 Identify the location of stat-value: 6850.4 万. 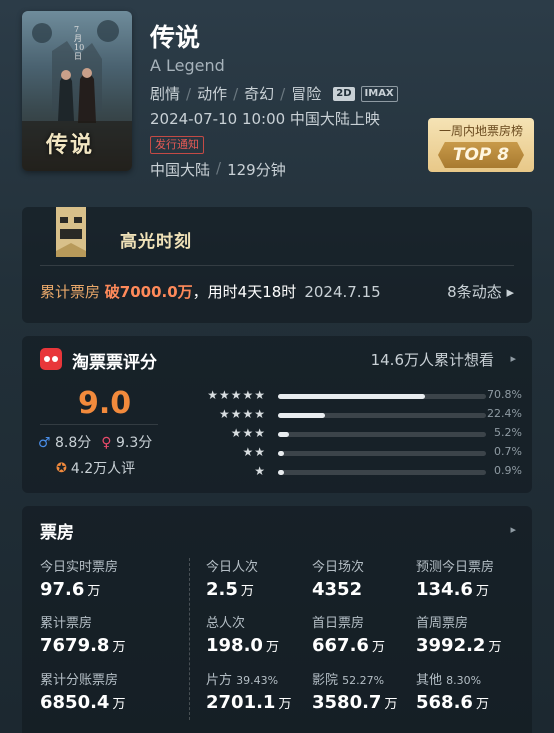
(83, 702).